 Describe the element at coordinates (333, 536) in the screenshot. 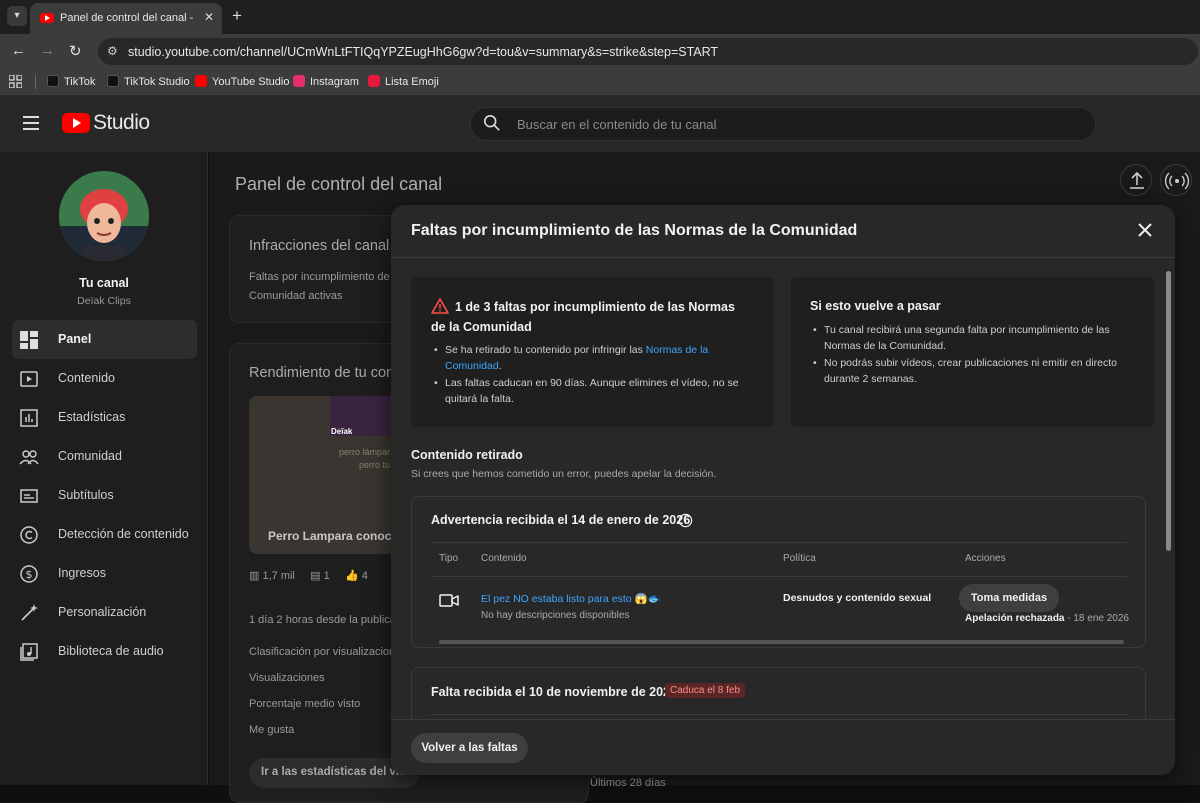

I see `video-title: Perro Lampara conoce` at that location.